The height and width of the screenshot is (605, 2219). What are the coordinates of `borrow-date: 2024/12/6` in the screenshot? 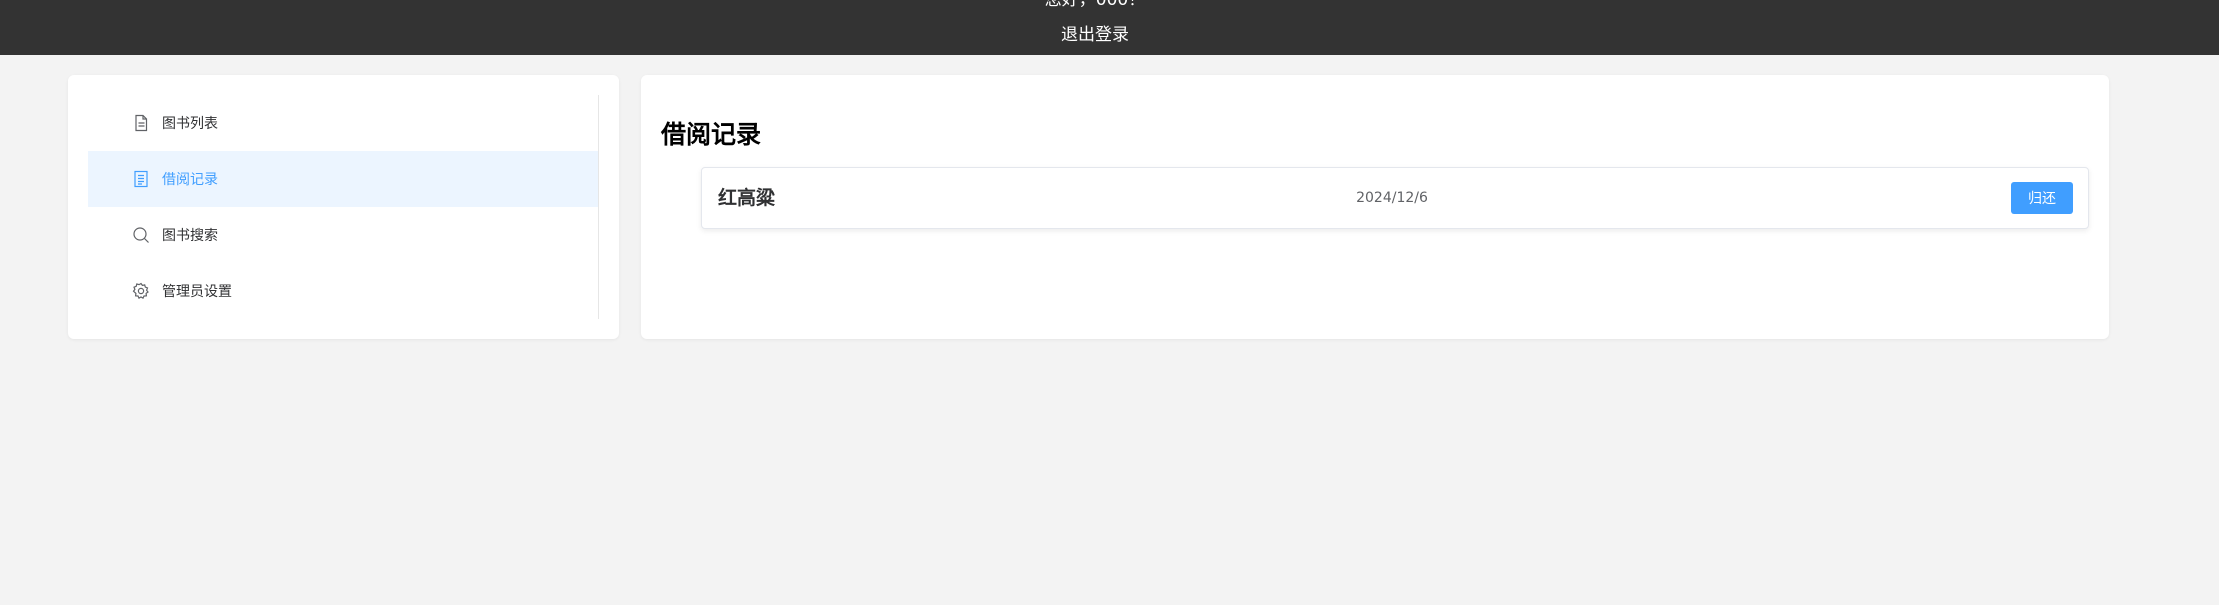 It's located at (1392, 198).